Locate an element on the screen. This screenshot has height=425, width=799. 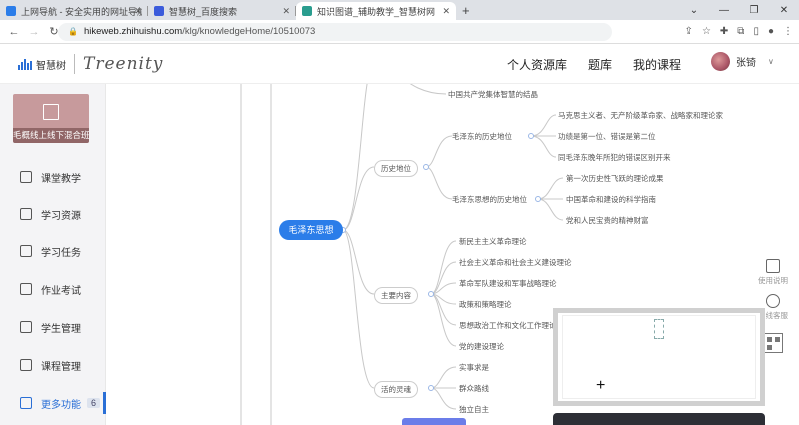
extension-icon: ✚ is located at coordinates (724, 31).